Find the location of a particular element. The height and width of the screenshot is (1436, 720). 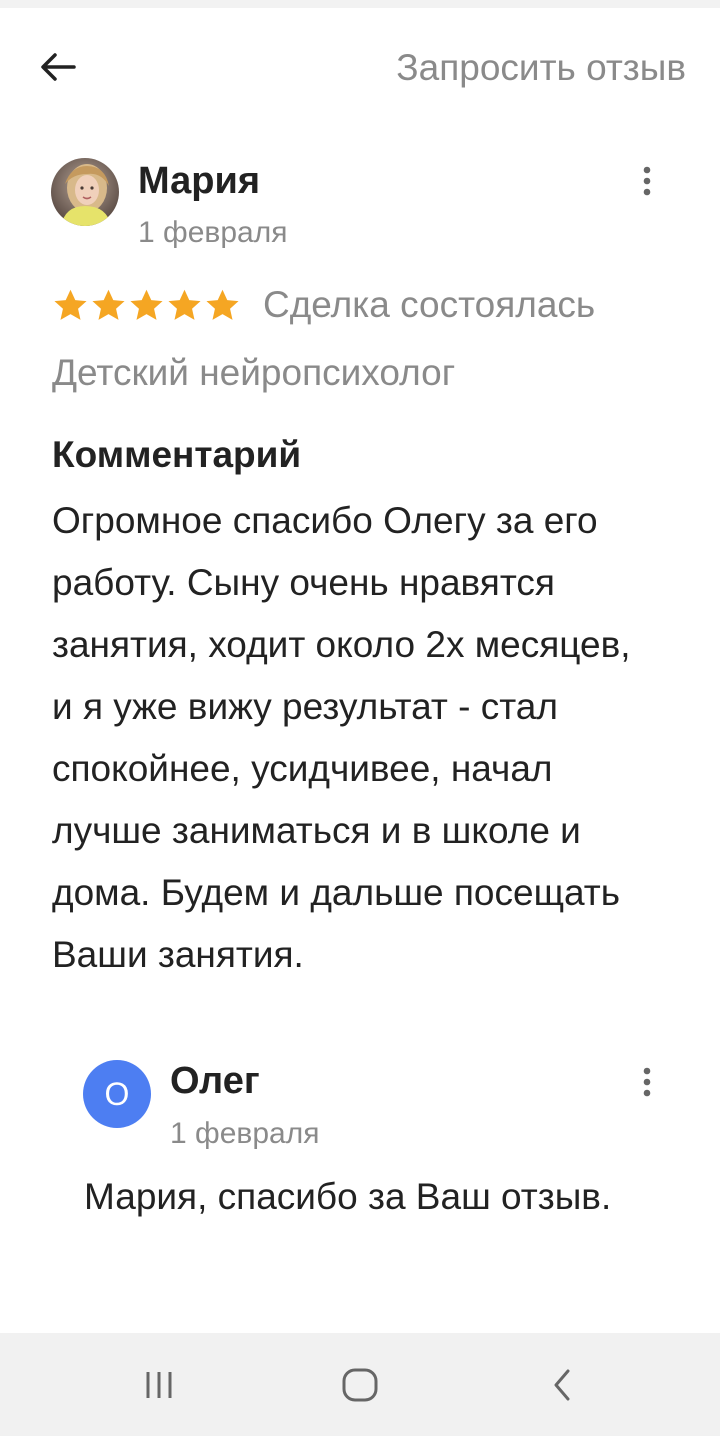

status-bar is located at coordinates (360, 4).